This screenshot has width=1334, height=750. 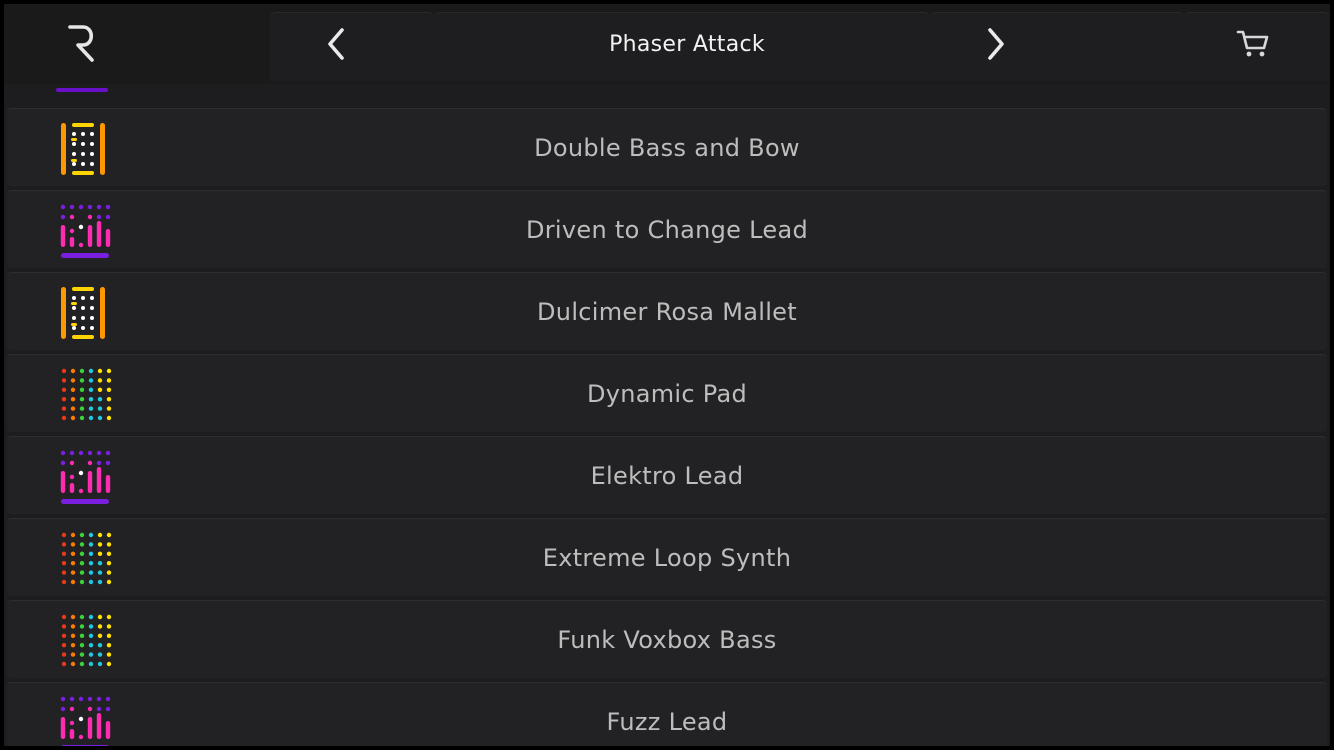 I want to click on preset-row: Dynamic Pad, so click(x=667, y=393).